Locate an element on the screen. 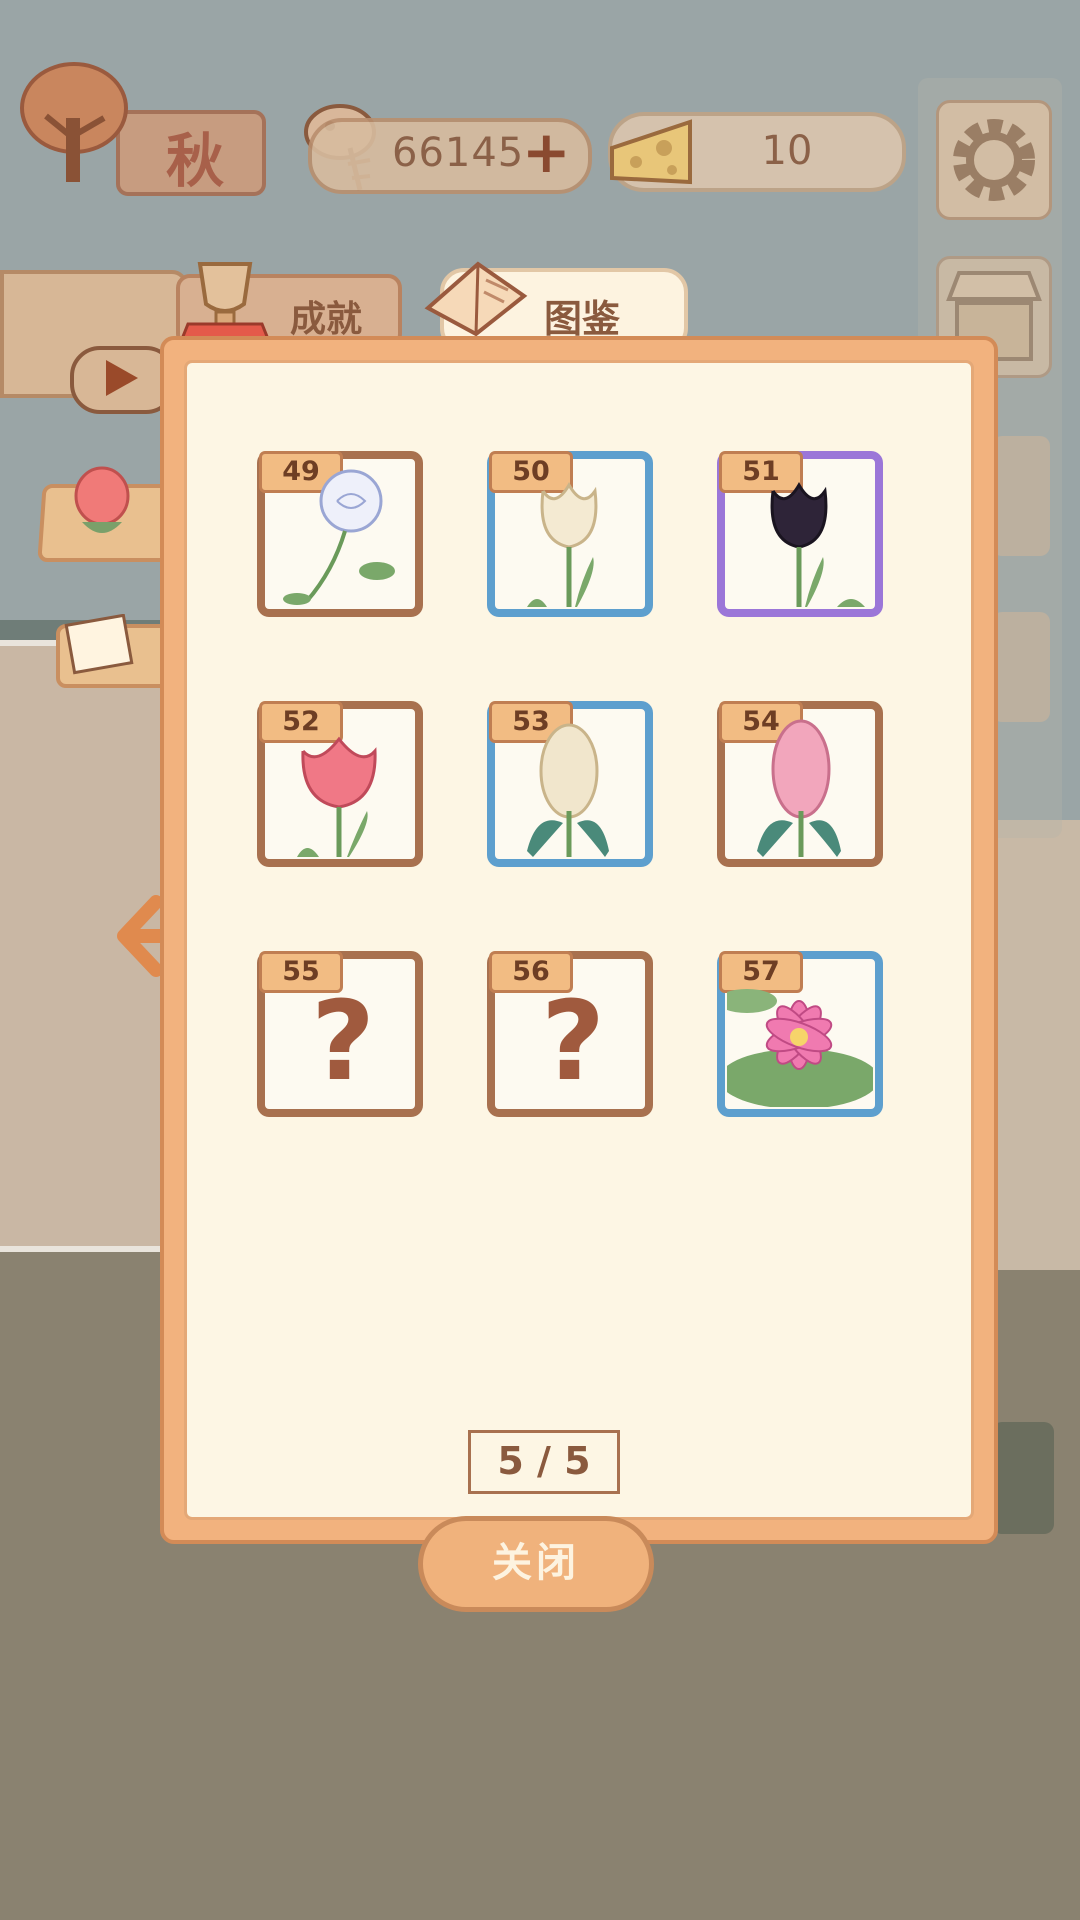  collection-card-55: 55 ? is located at coordinates (340, 1034).